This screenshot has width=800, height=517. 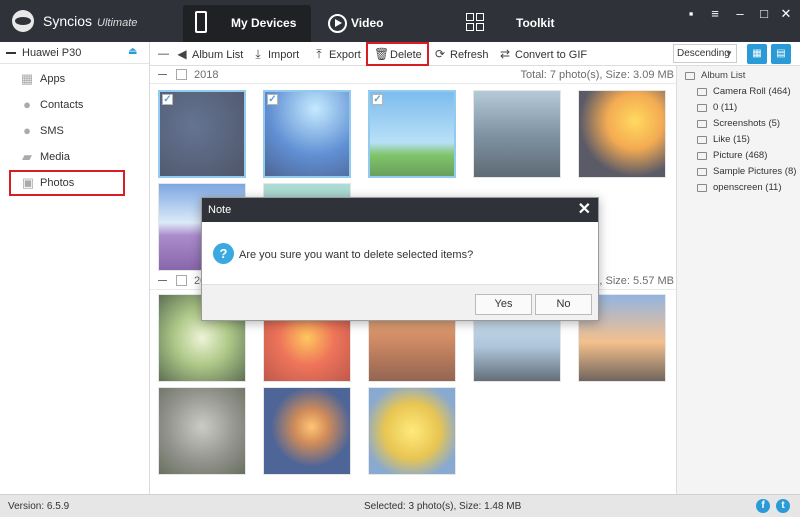 I want to click on clipboard-view-icon: ▤, so click(x=781, y=54).